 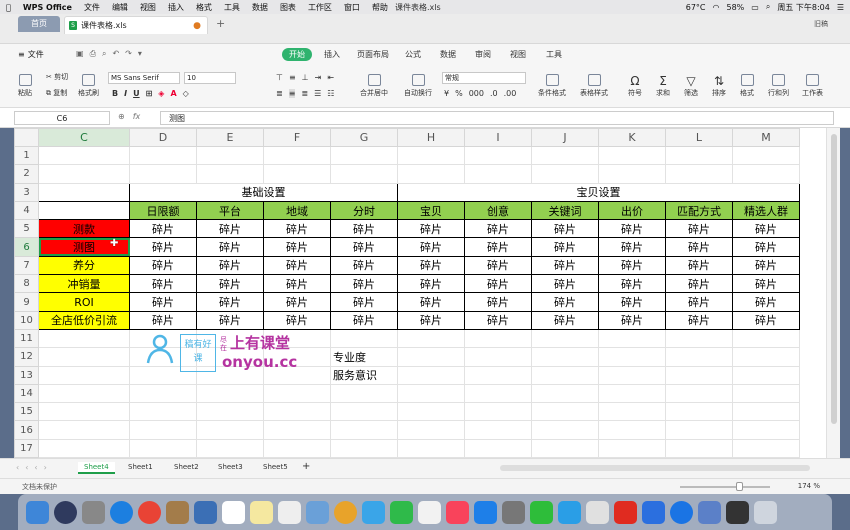 I want to click on facetime-icon, so click(x=401, y=512).